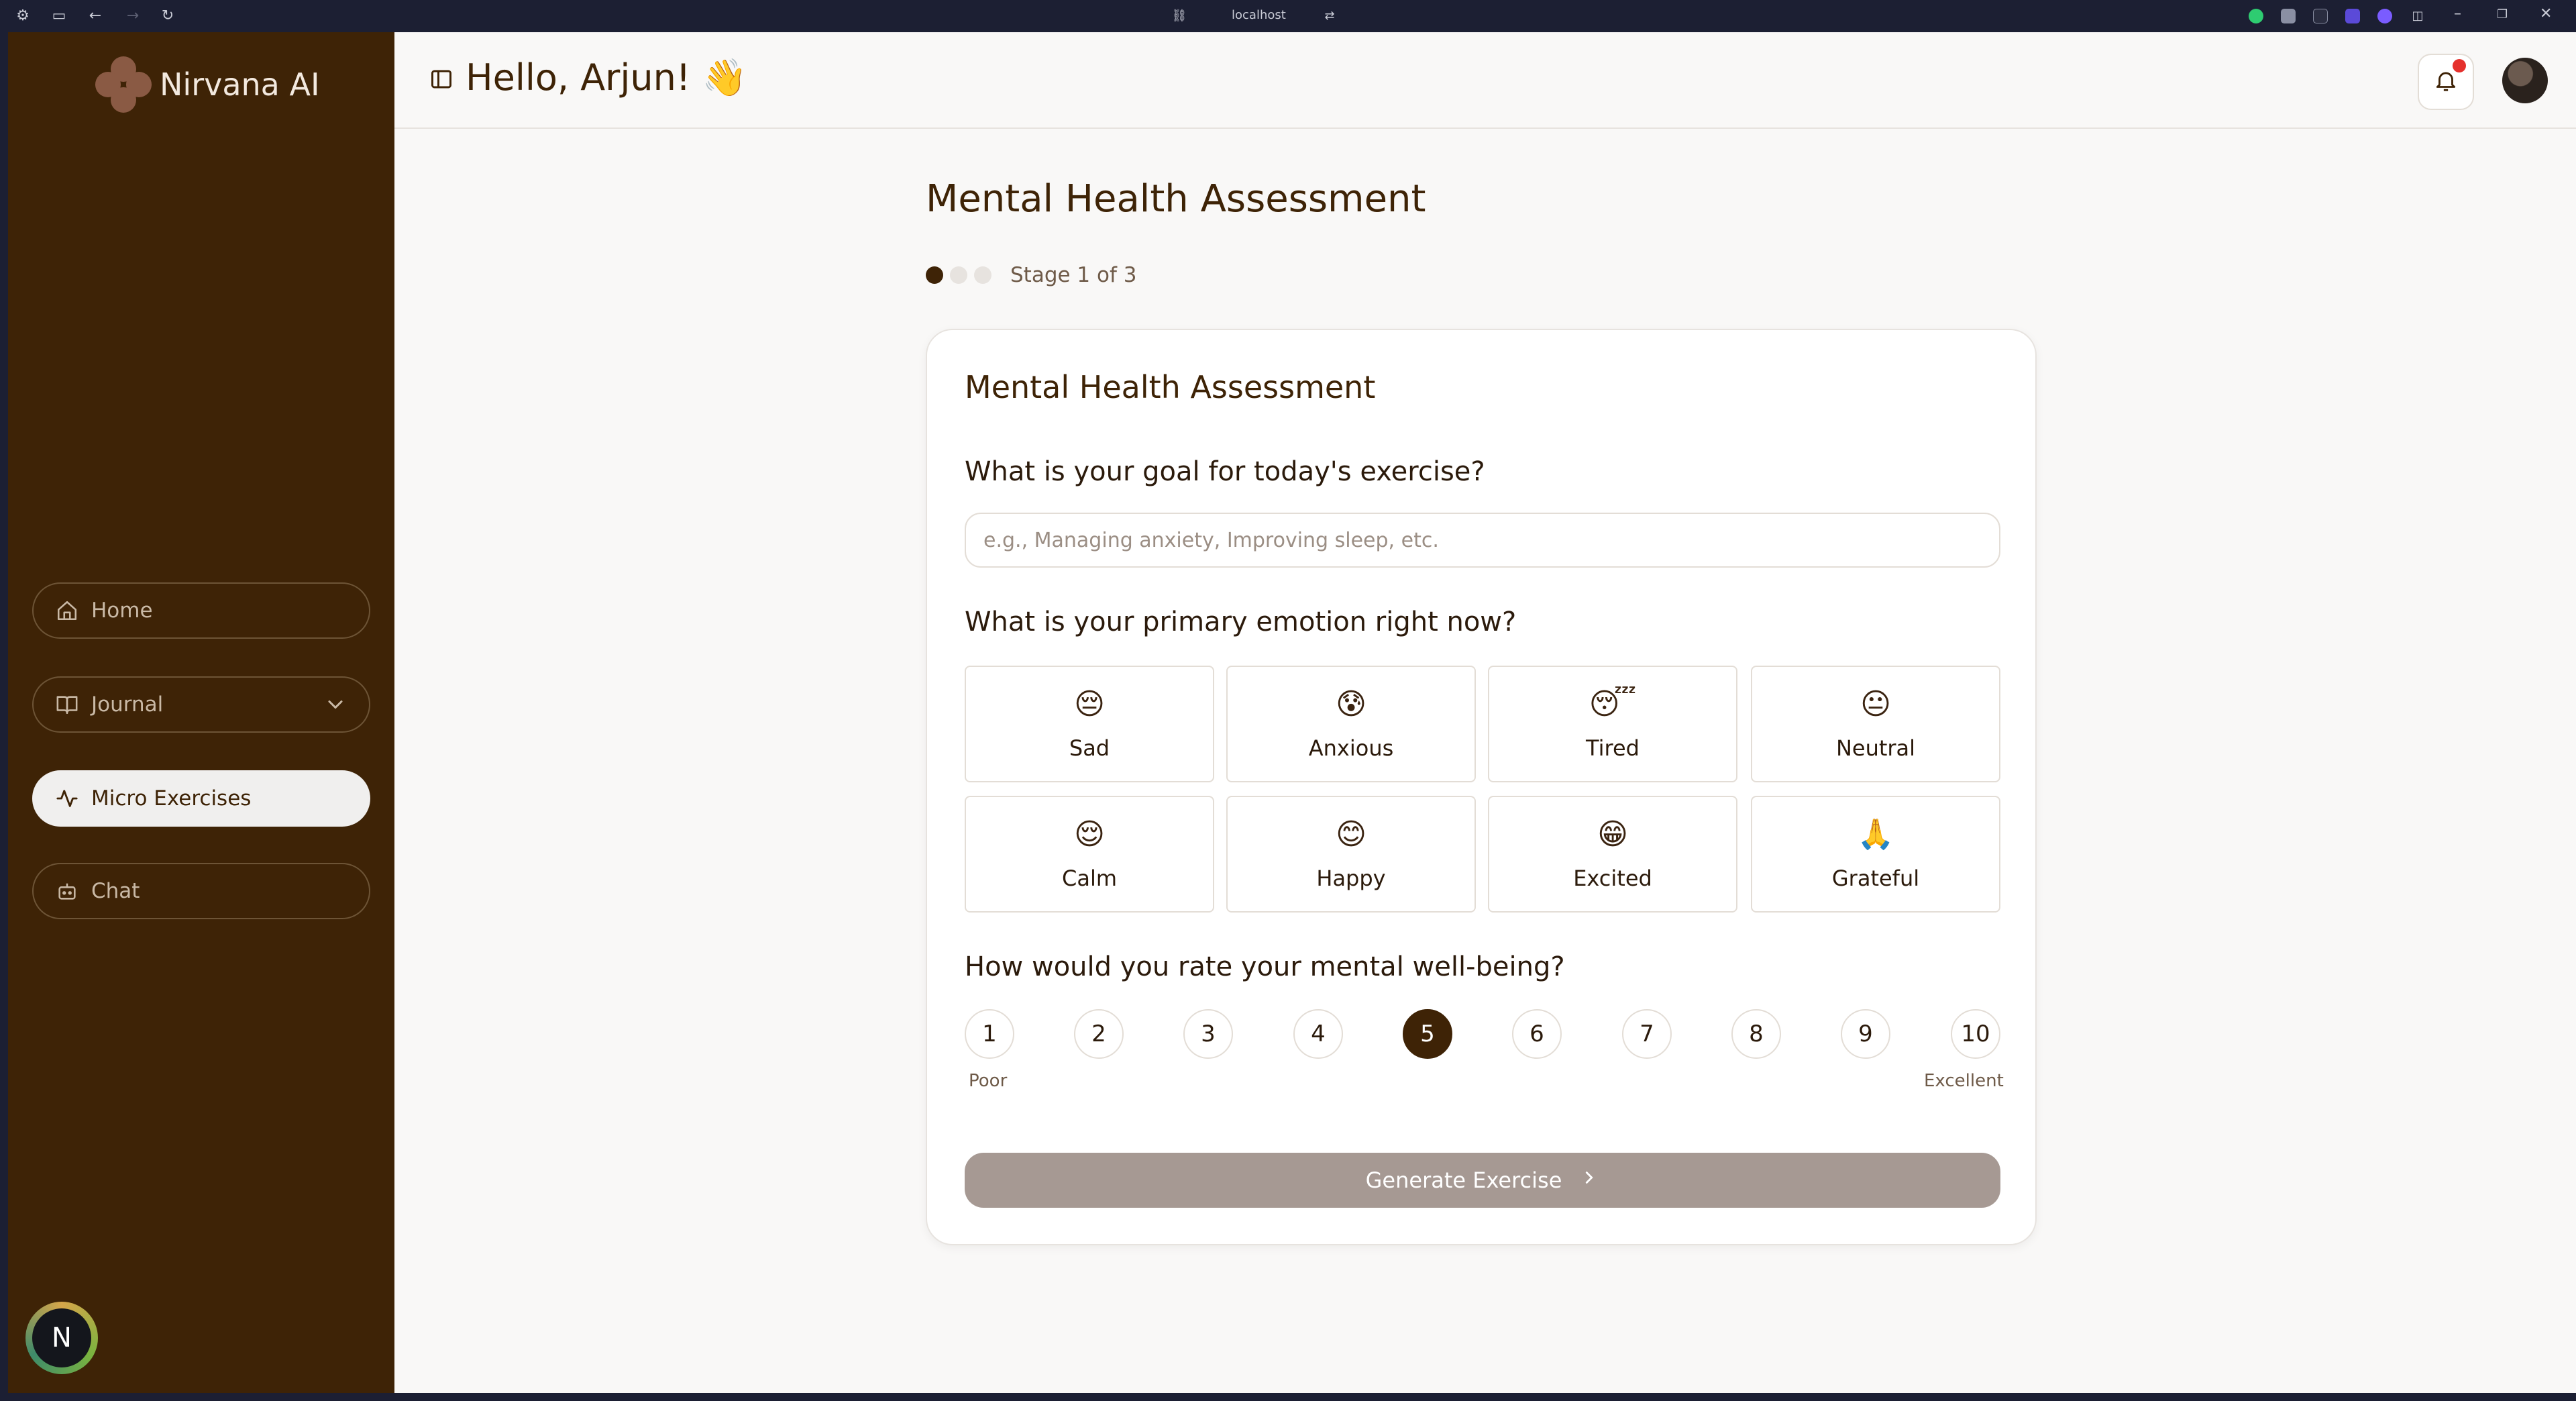 Image resolution: width=2576 pixels, height=1401 pixels. Describe the element at coordinates (1329, 16) in the screenshot. I see `tune-icon: ⇄` at that location.